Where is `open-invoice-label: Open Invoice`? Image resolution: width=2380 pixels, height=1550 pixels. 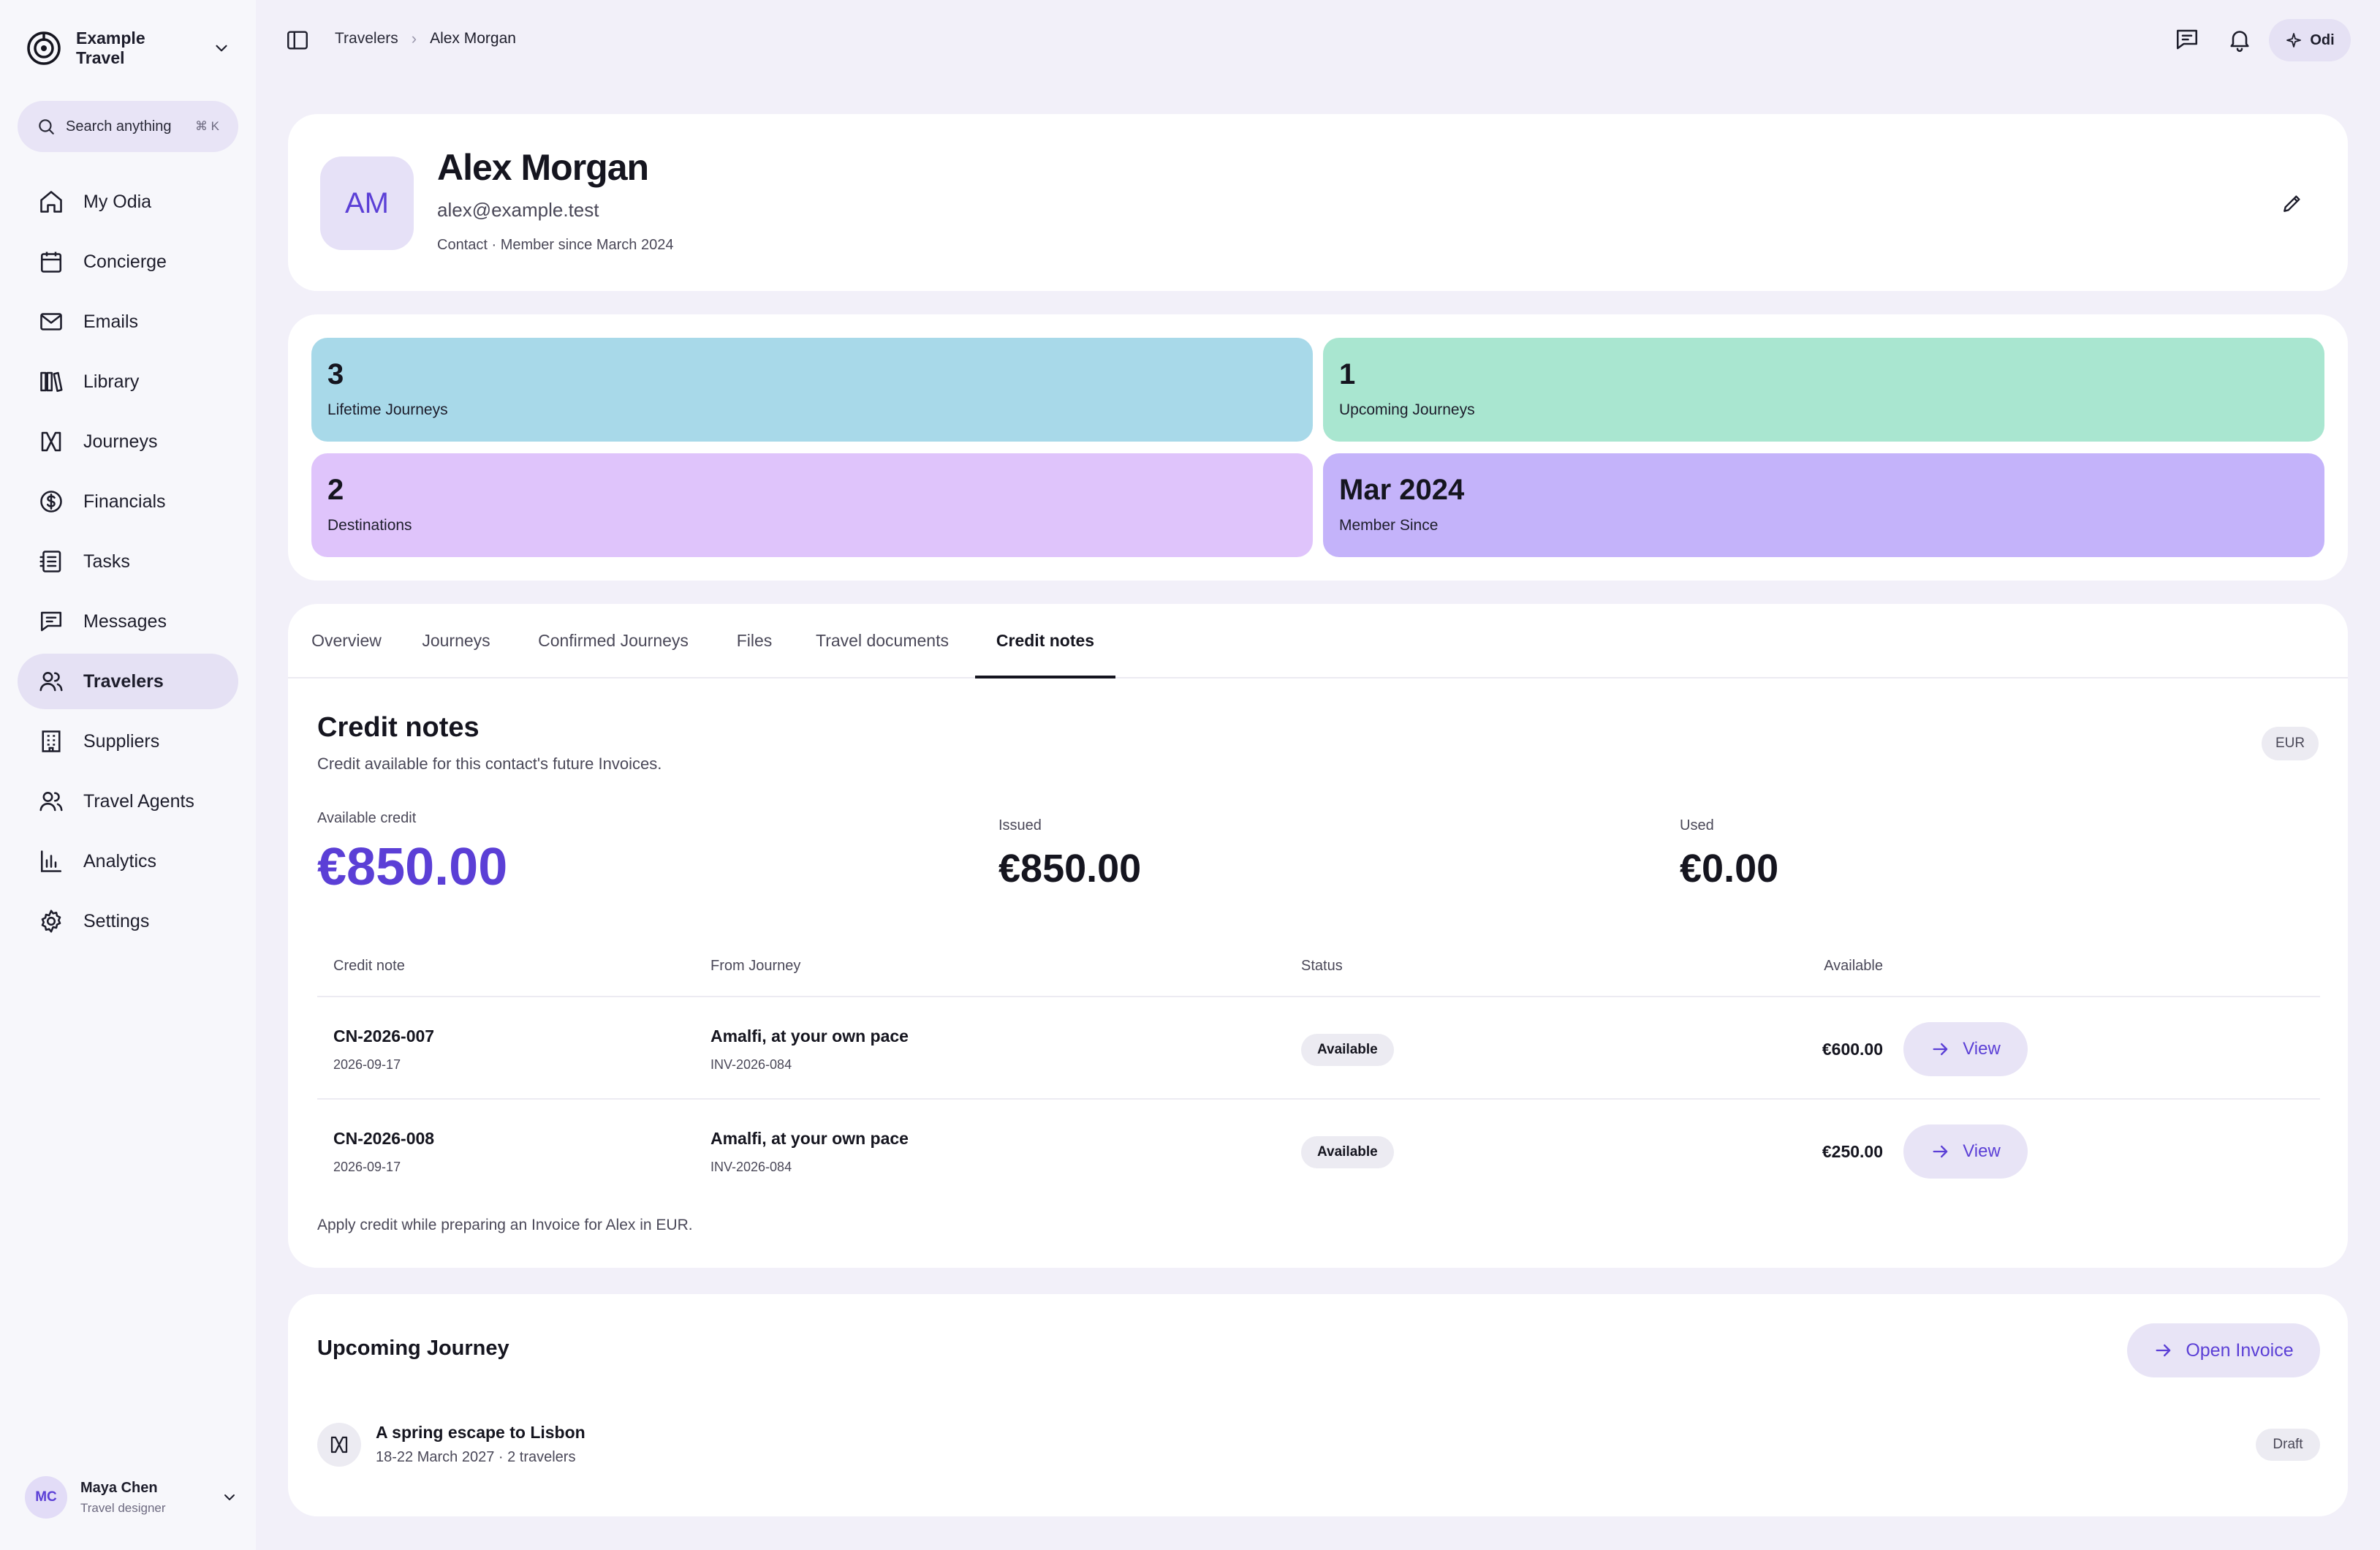 open-invoice-label: Open Invoice is located at coordinates (2240, 1350).